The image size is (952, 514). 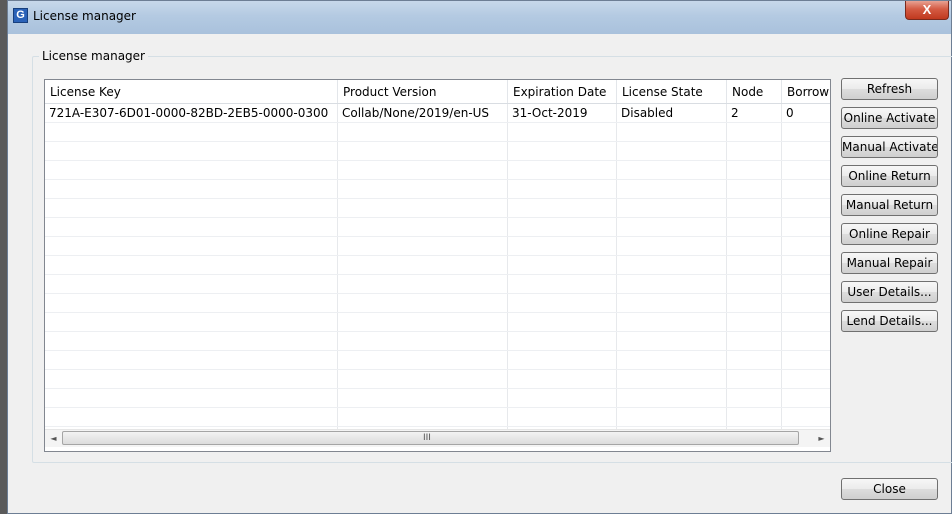 I want to click on refresh-button: Refresh, so click(x=889, y=89).